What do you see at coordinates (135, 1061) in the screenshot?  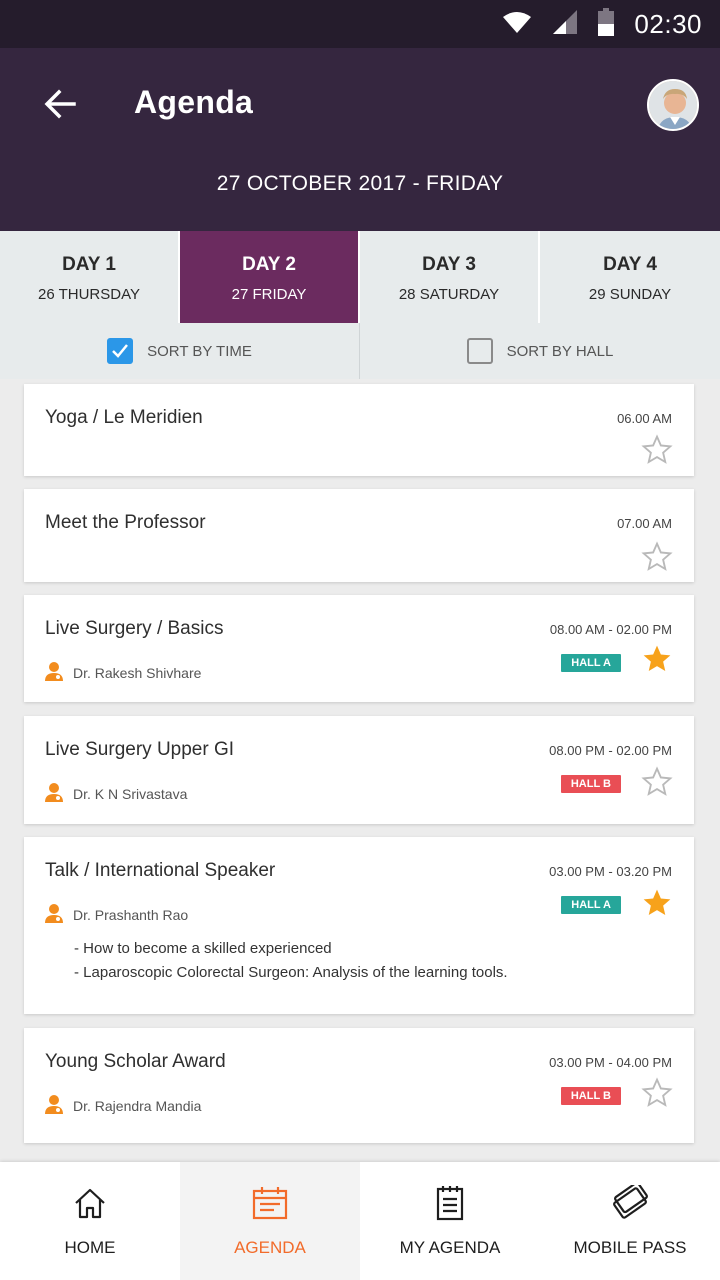 I see `session-title: Young Scholar Award` at bounding box center [135, 1061].